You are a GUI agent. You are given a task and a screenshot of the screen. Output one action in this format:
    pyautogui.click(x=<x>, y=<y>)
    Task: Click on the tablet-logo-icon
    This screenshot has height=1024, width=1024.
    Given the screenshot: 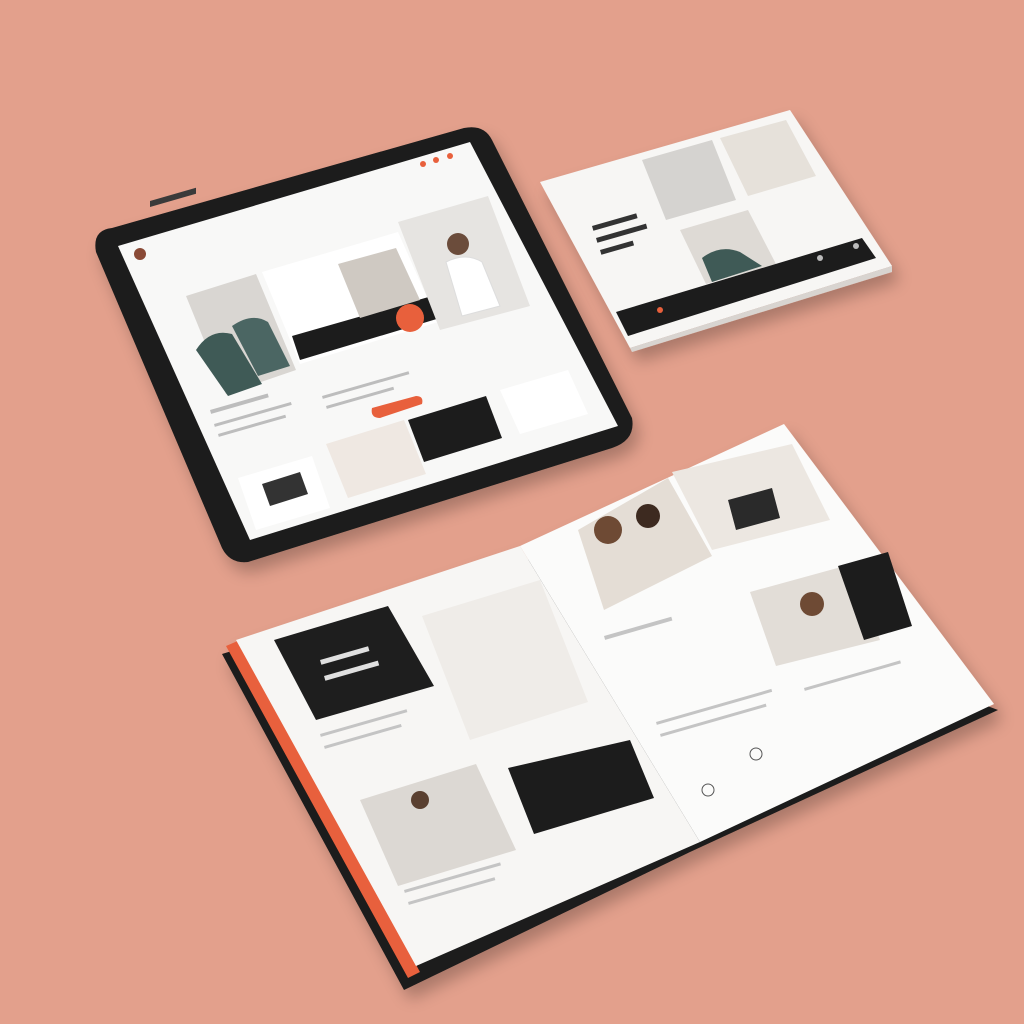 What is the action you would take?
    pyautogui.click(x=140, y=254)
    